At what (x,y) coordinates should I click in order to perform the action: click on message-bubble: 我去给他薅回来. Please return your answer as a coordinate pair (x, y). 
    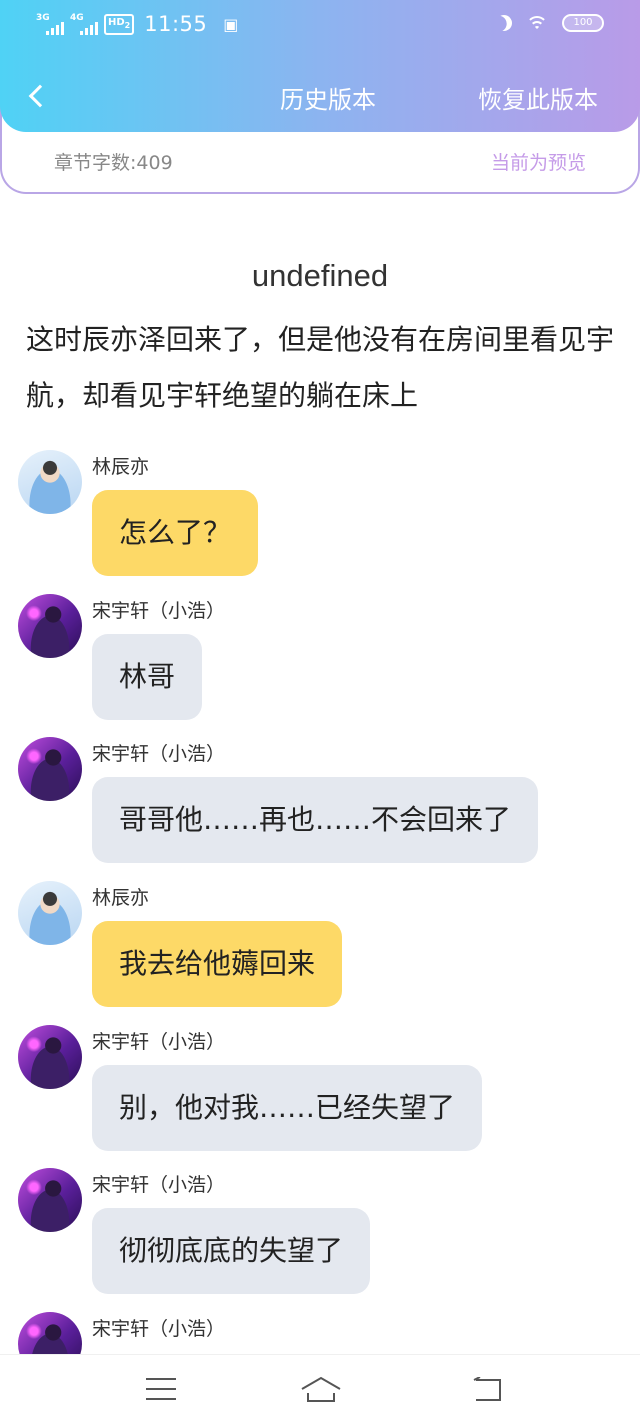
    Looking at the image, I should click on (217, 964).